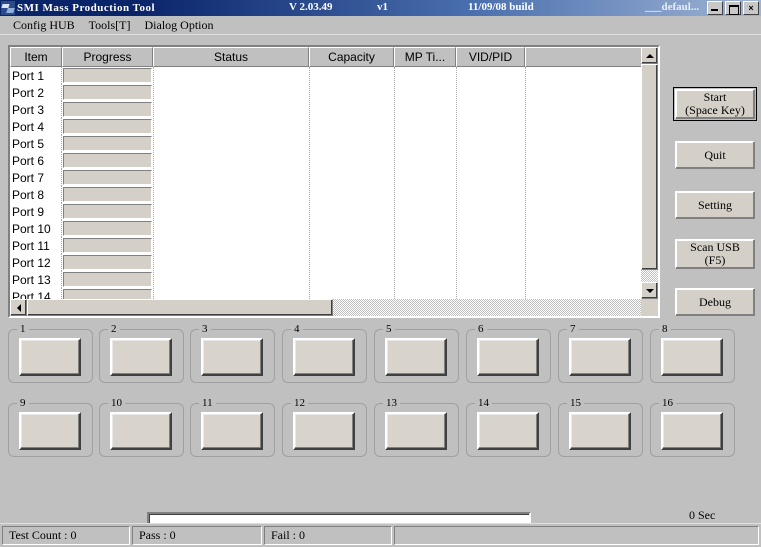  Describe the element at coordinates (334, 160) in the screenshot. I see `table-row: Port 6` at that location.